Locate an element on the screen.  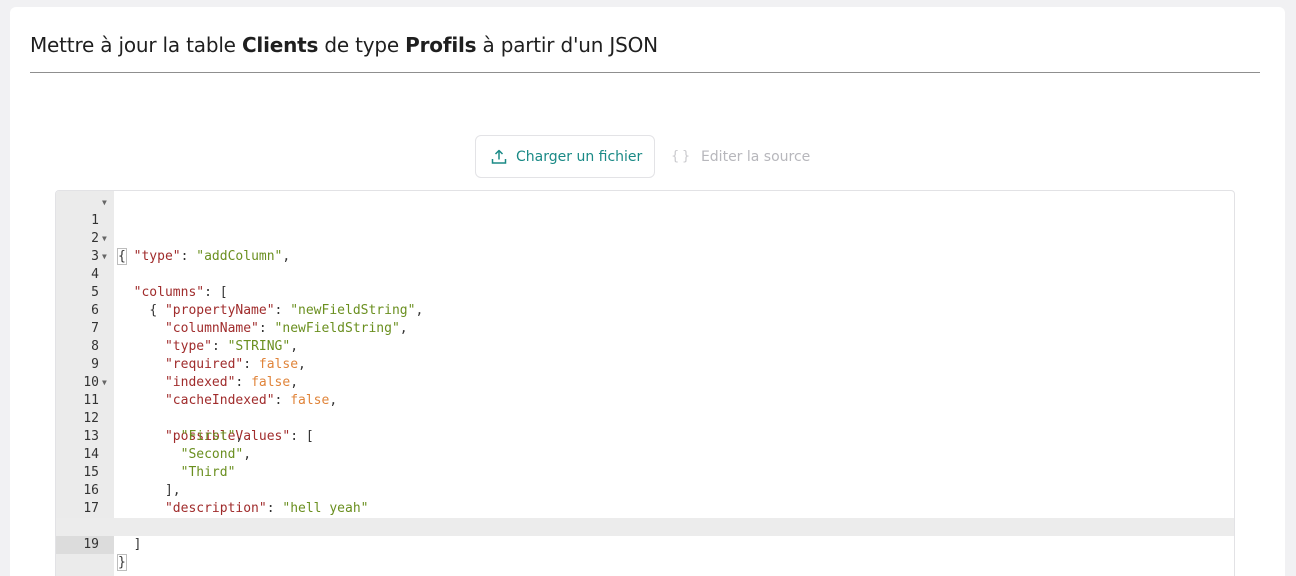
code-line: 14 "Third" is located at coordinates (645, 454).